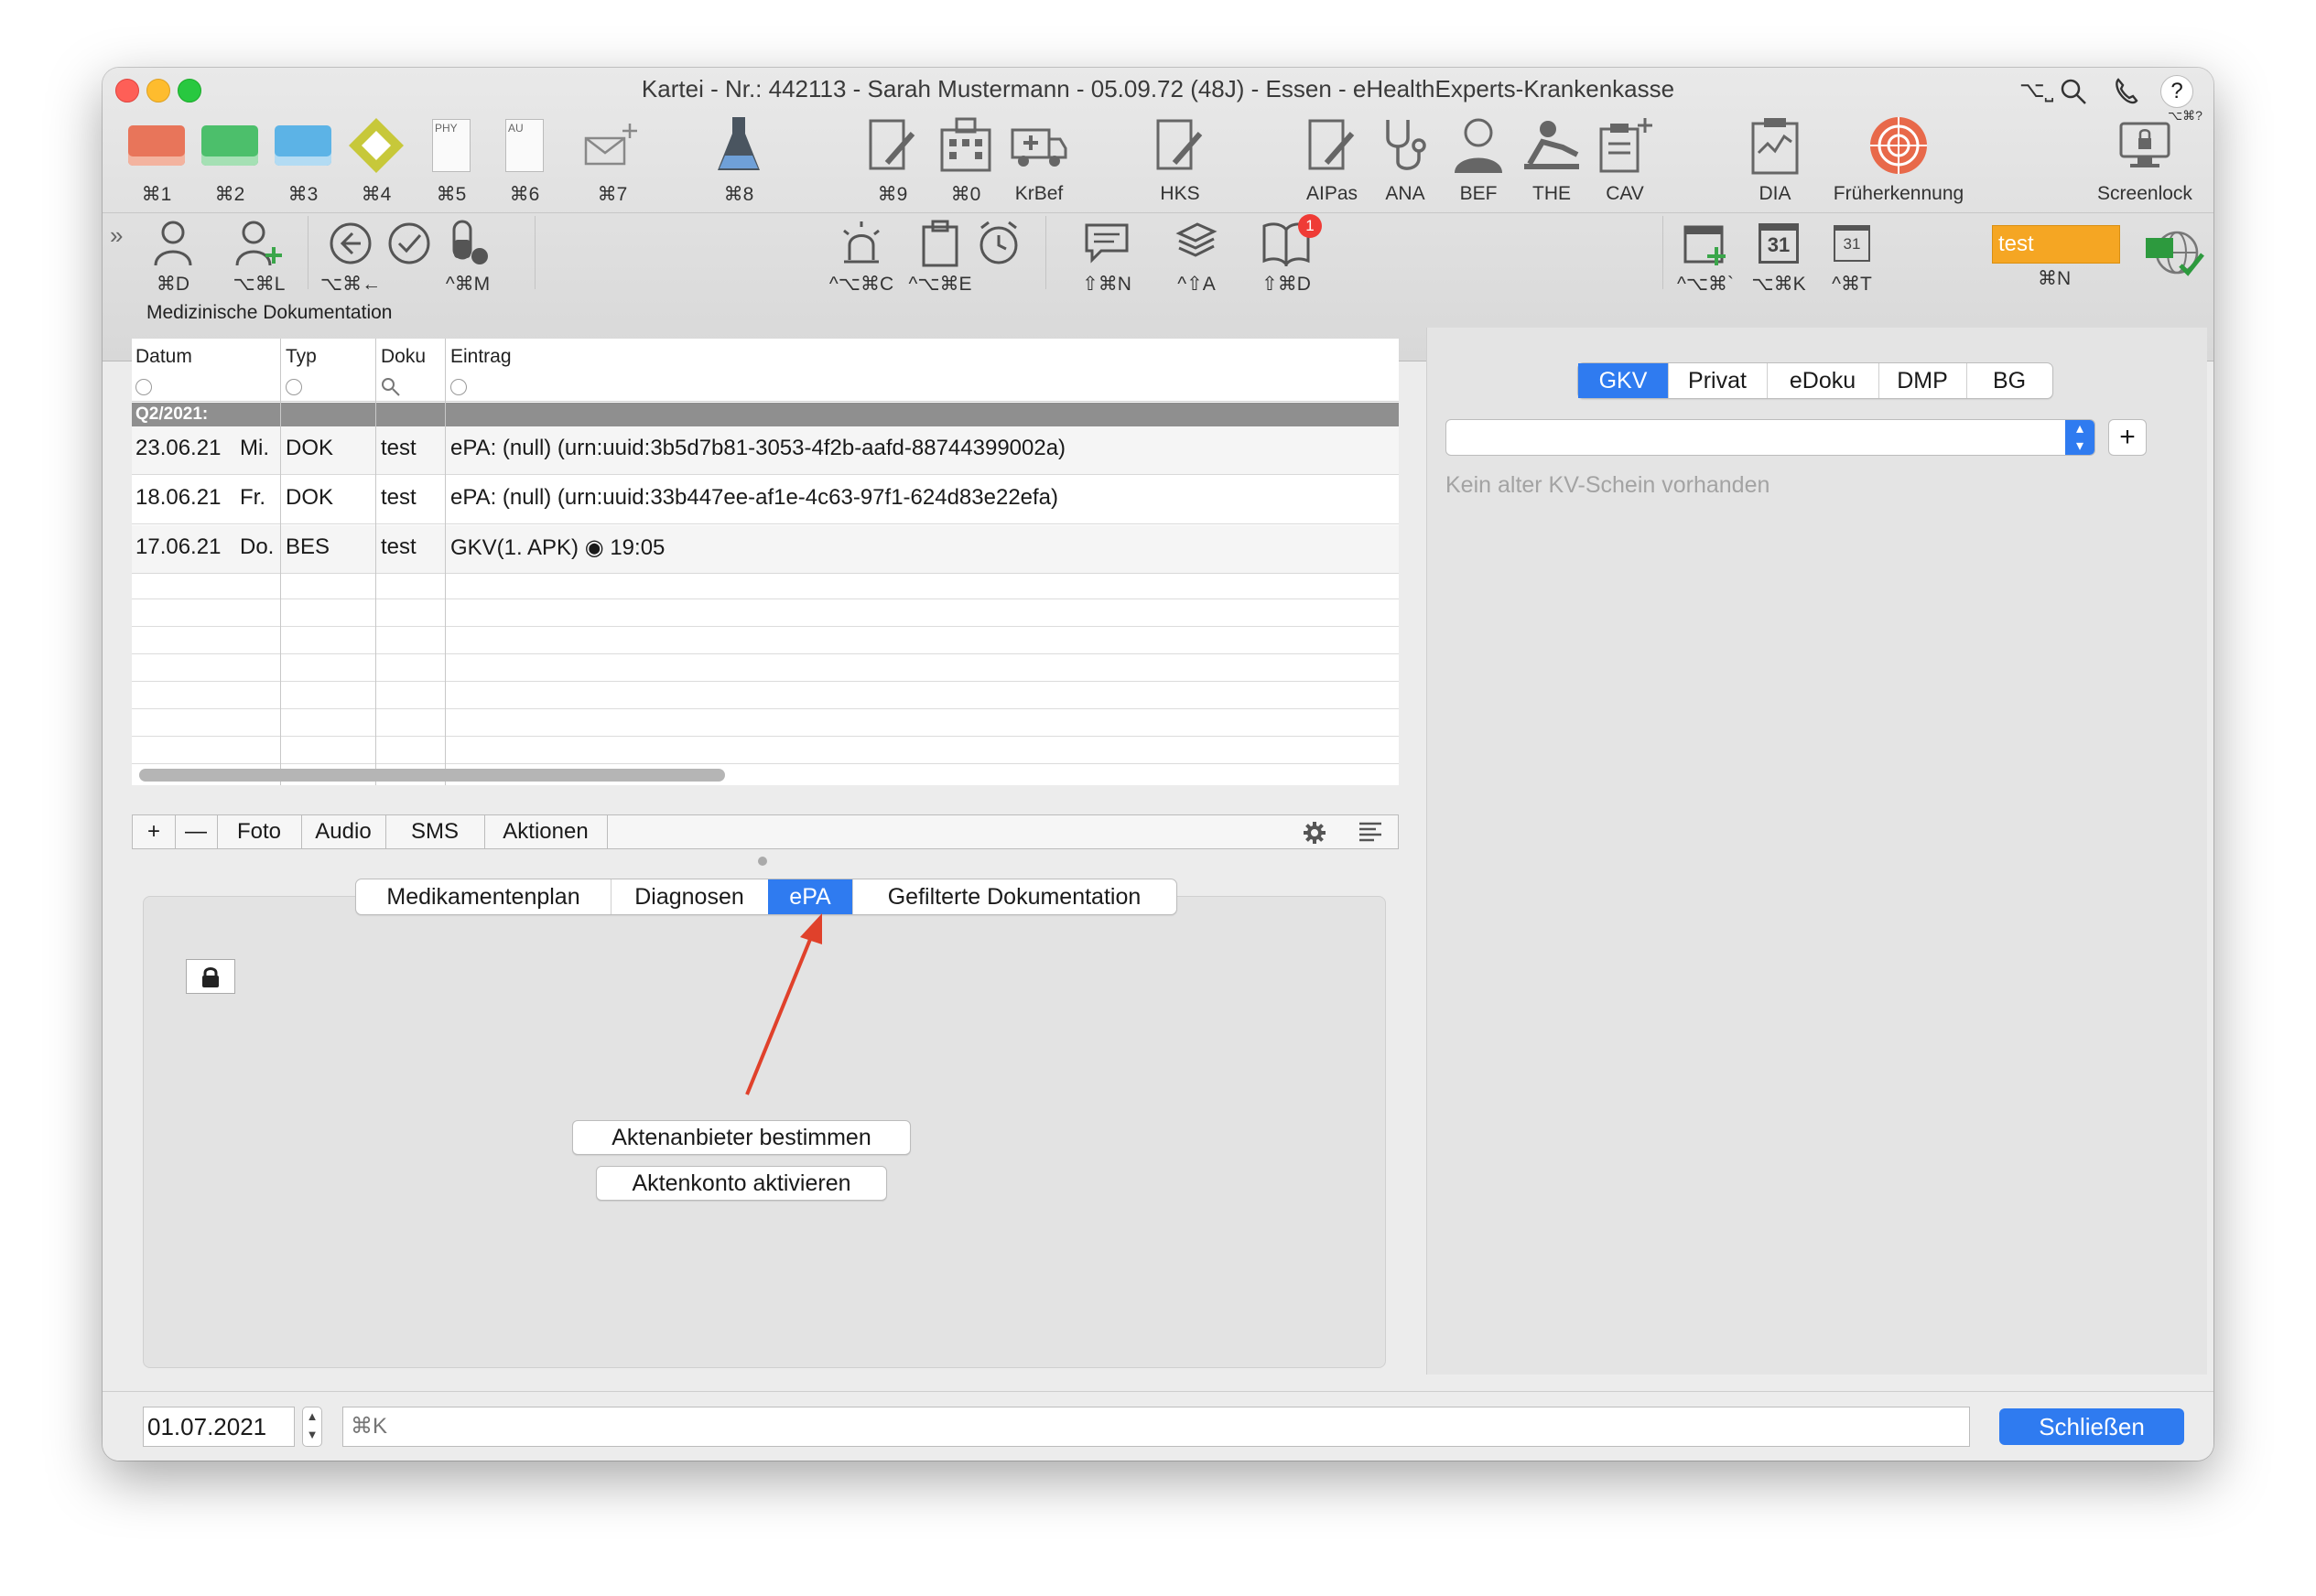 The width and height of the screenshot is (2316, 1596). What do you see at coordinates (280, 562) in the screenshot?
I see `column-divider` at bounding box center [280, 562].